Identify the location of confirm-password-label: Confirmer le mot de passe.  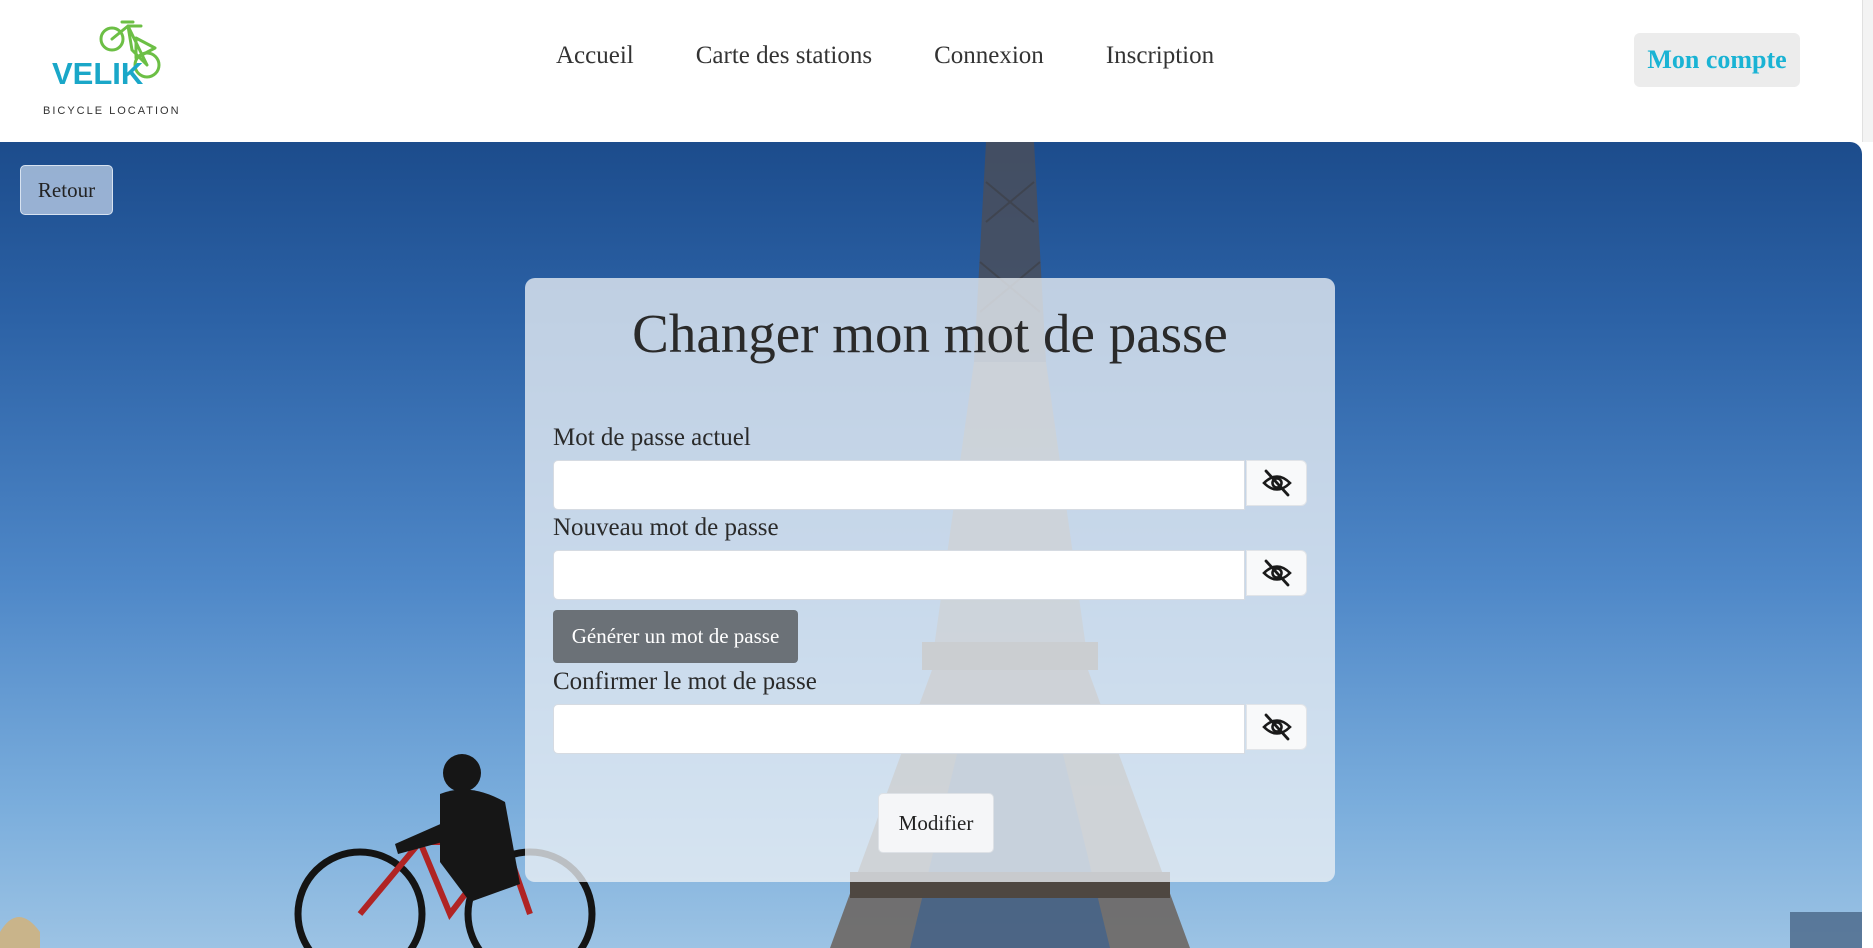
(685, 681).